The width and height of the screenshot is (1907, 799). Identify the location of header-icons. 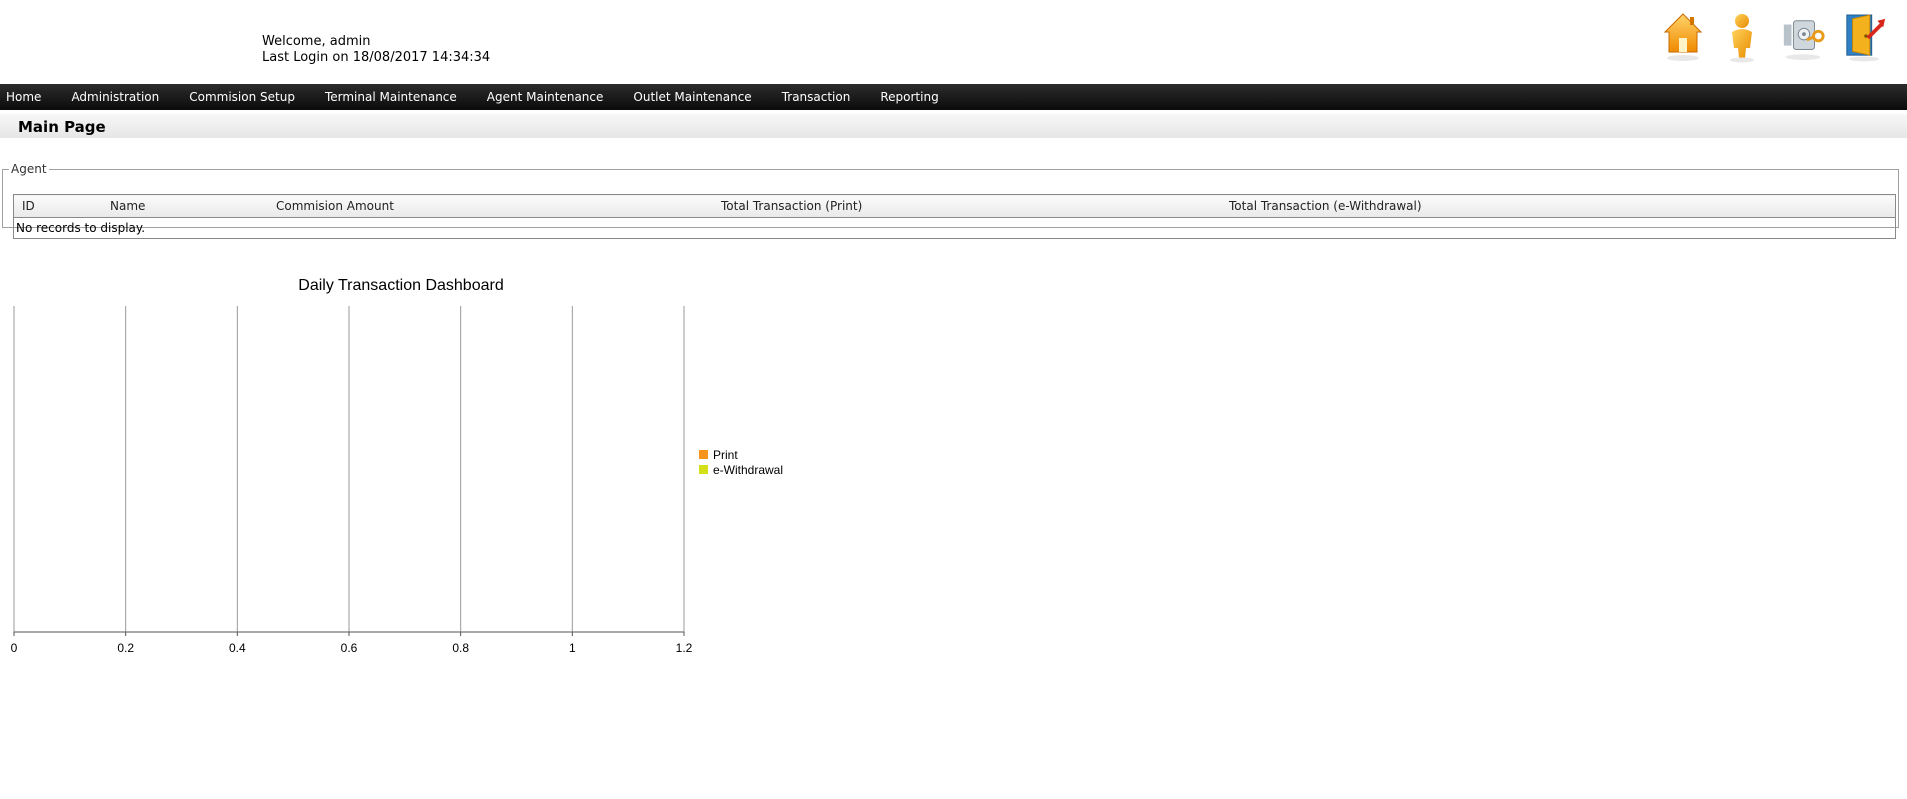
(1774, 37).